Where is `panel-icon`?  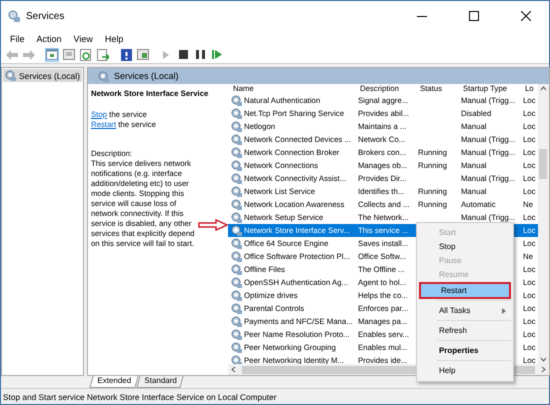 panel-icon is located at coordinates (143, 55).